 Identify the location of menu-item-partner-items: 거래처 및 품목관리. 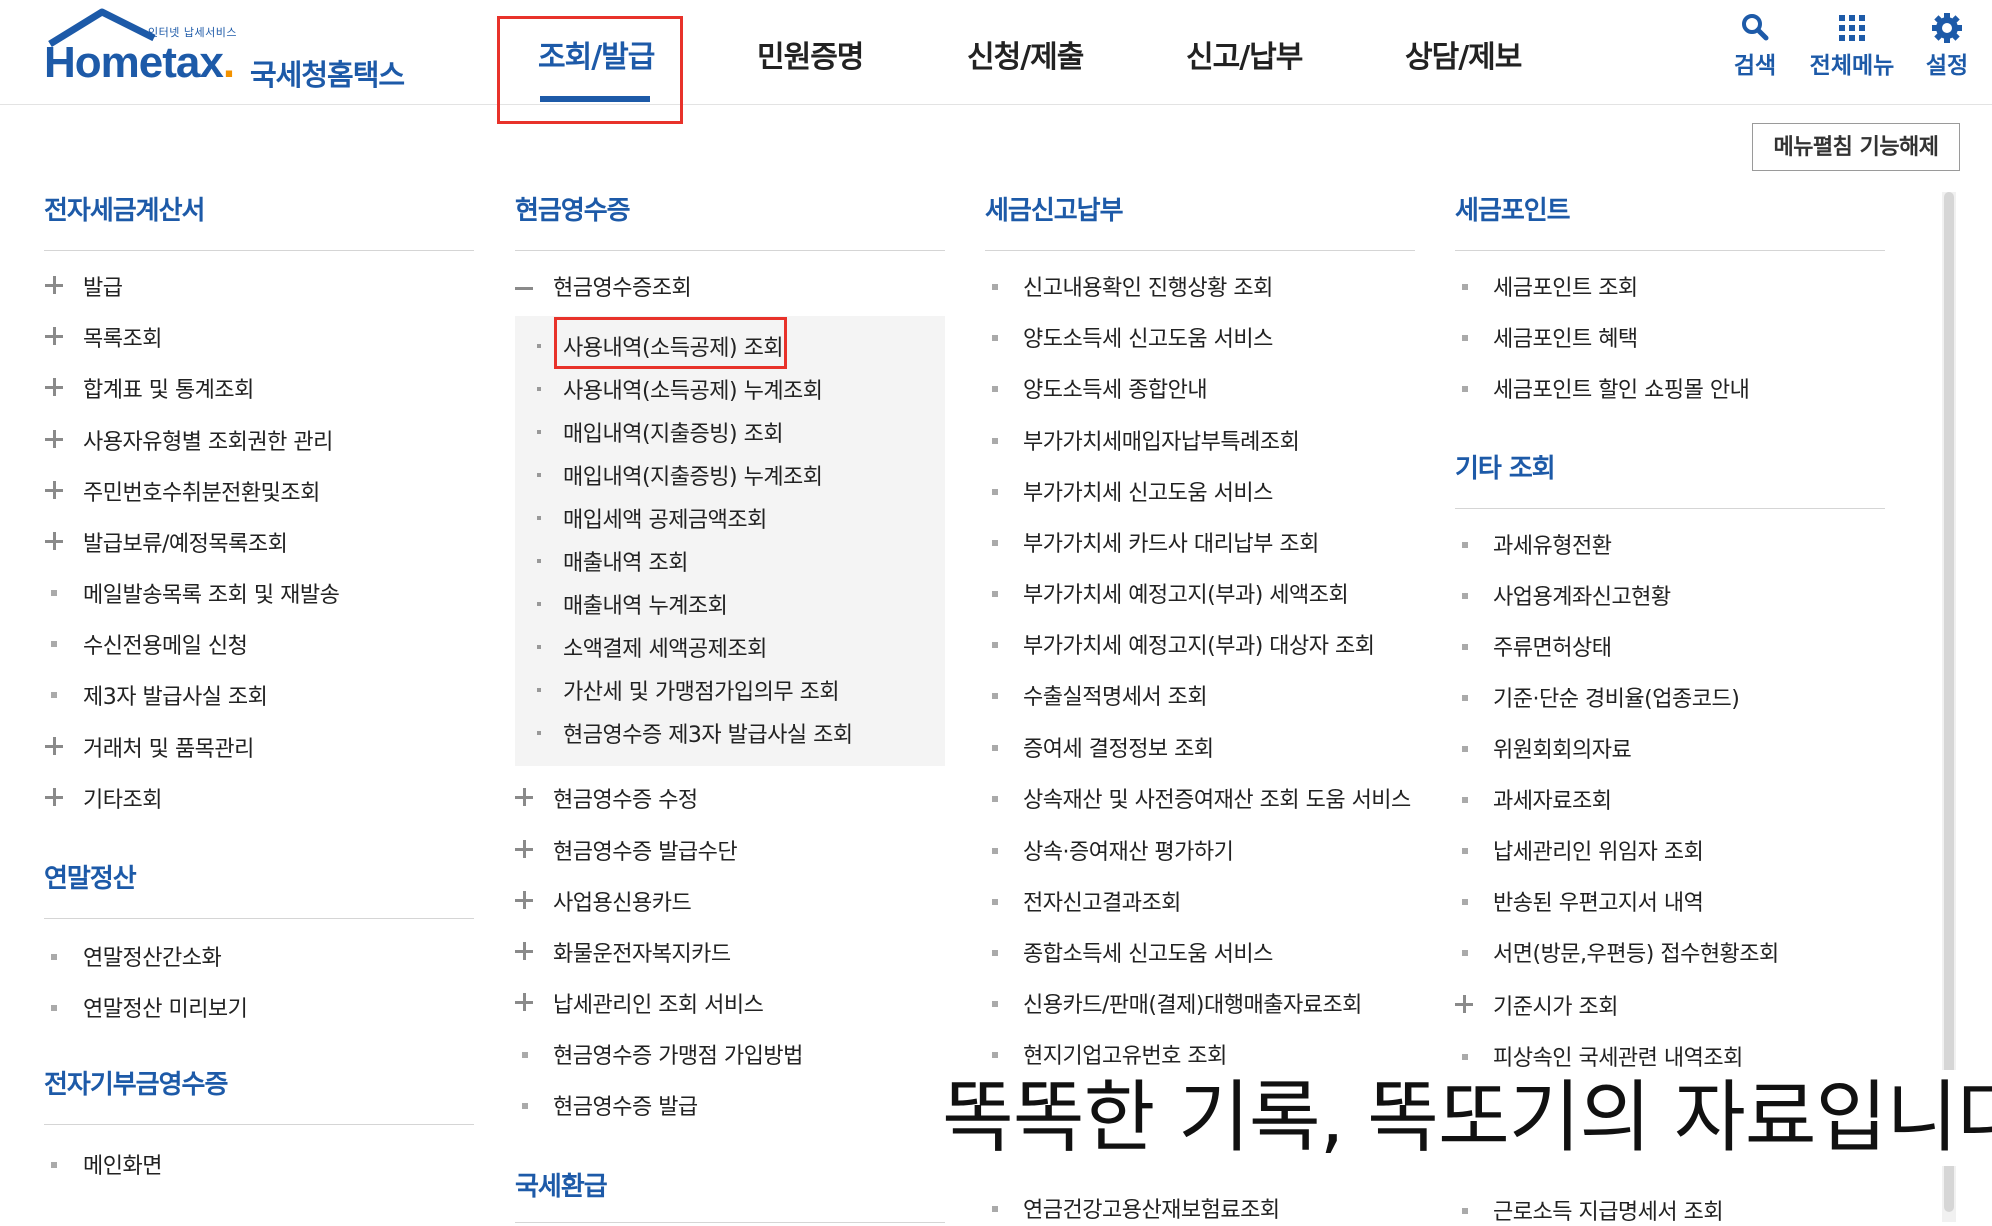
(168, 747).